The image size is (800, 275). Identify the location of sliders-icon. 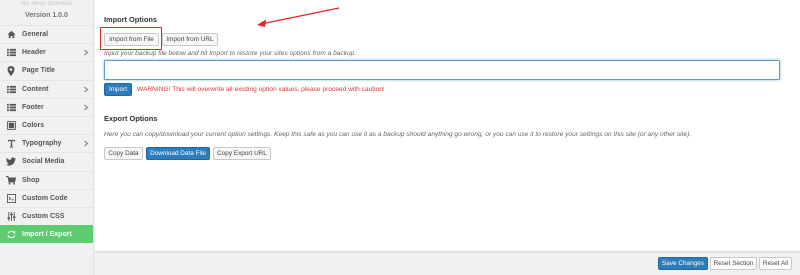
(11, 216).